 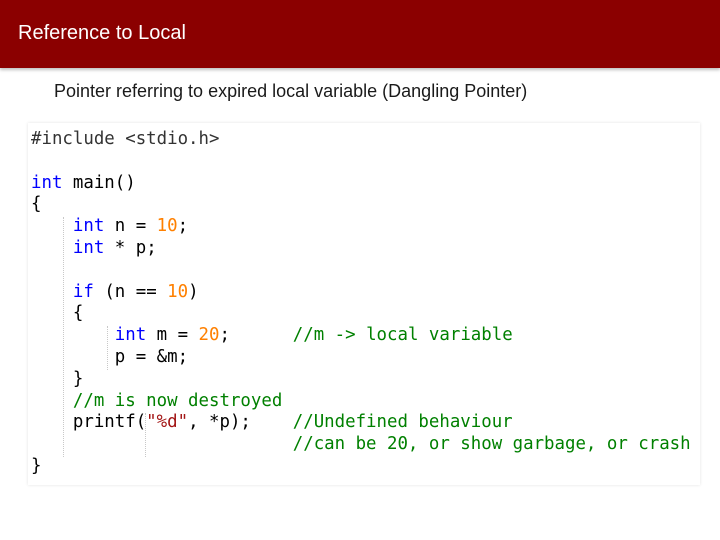 I want to click on preprocessor-directive: #include <stdio.h>, so click(x=125, y=139).